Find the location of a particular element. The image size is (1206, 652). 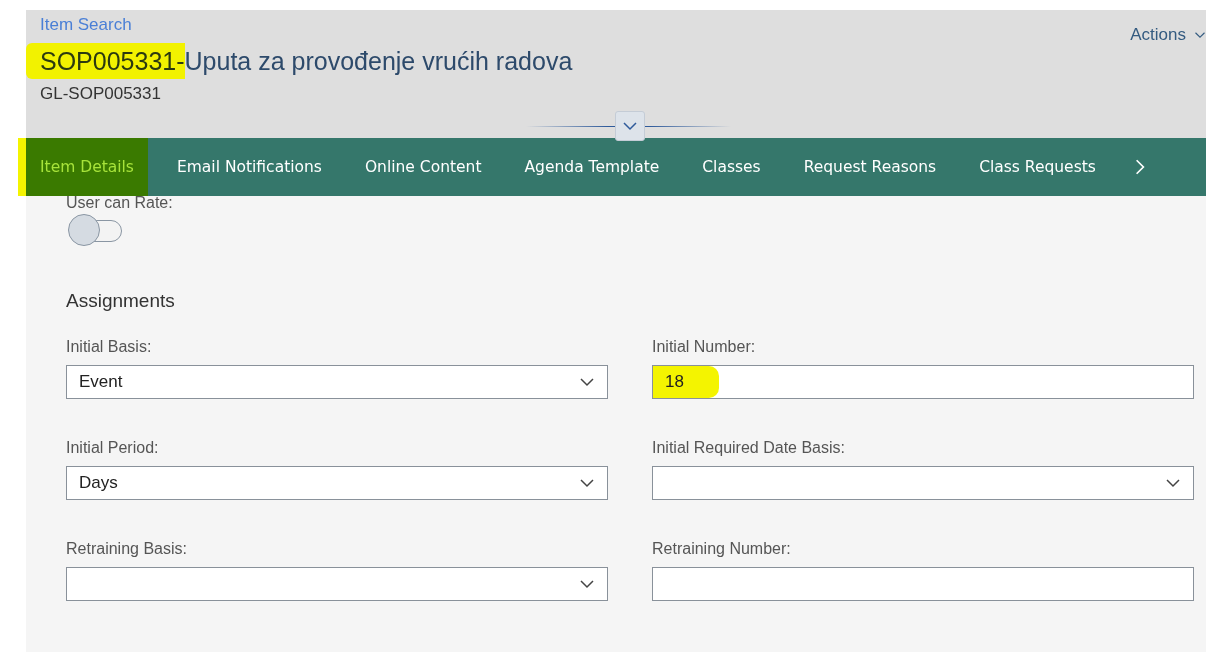

field-label: Retraining Number: is located at coordinates (722, 549).